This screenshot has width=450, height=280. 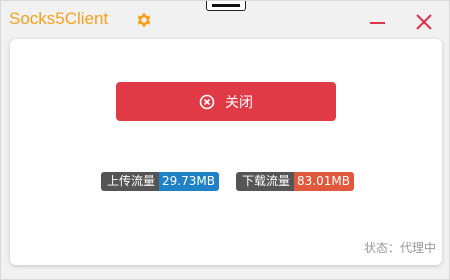 What do you see at coordinates (324, 181) in the screenshot?
I see `download-value: 83.01MB` at bounding box center [324, 181].